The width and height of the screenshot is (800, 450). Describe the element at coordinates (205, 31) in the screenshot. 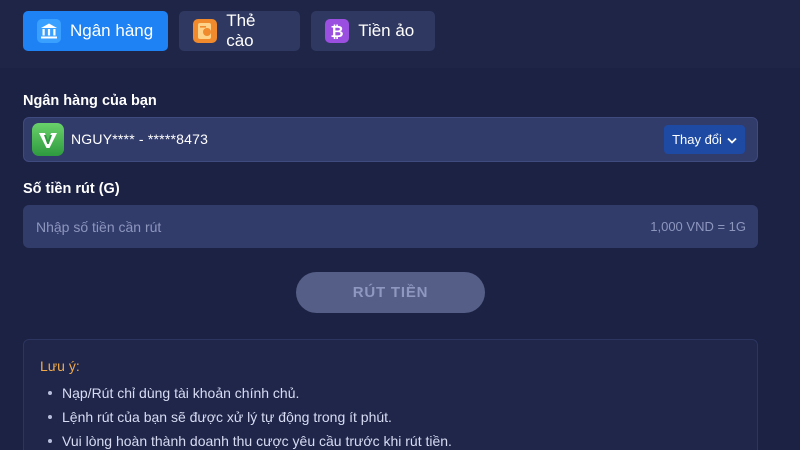

I see `scratch-card-icon` at that location.